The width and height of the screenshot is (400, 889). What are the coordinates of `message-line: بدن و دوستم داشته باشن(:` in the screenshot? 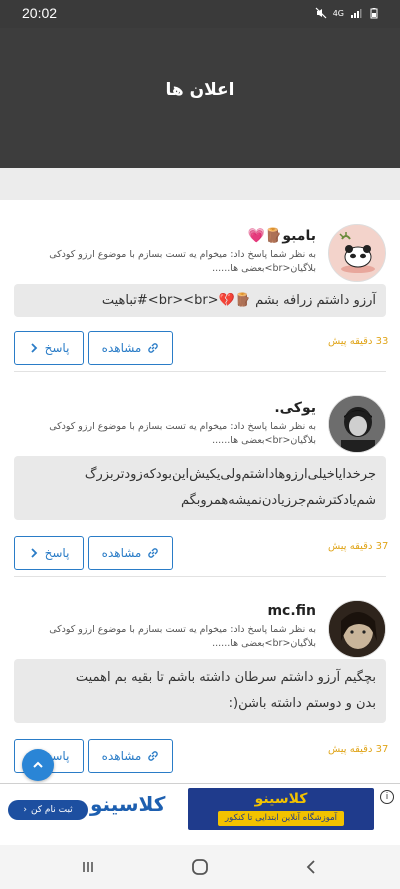 It's located at (302, 703).